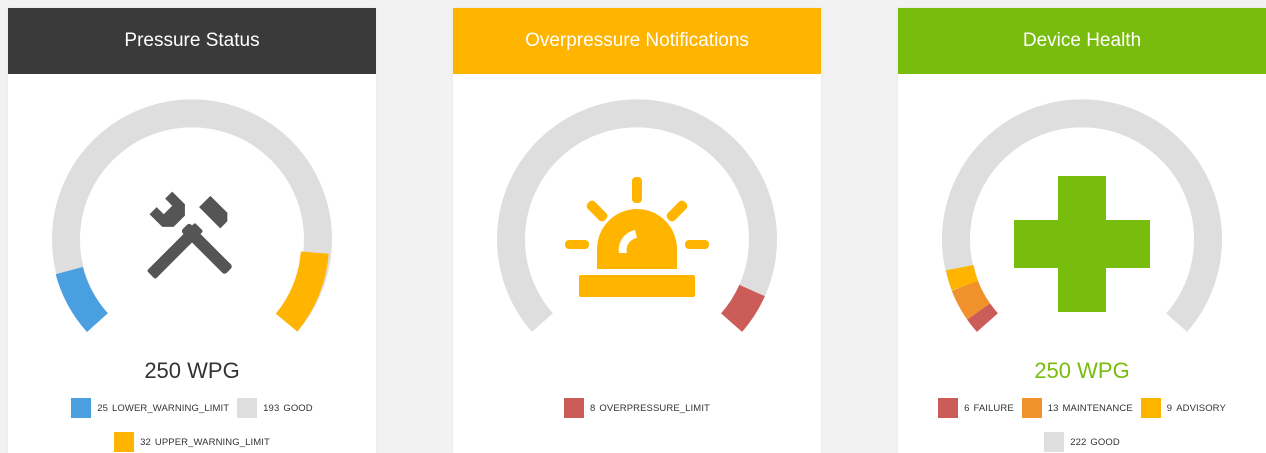 This screenshot has height=453, width=1266. I want to click on legend-item-good: 222 GOOD, so click(1082, 442).